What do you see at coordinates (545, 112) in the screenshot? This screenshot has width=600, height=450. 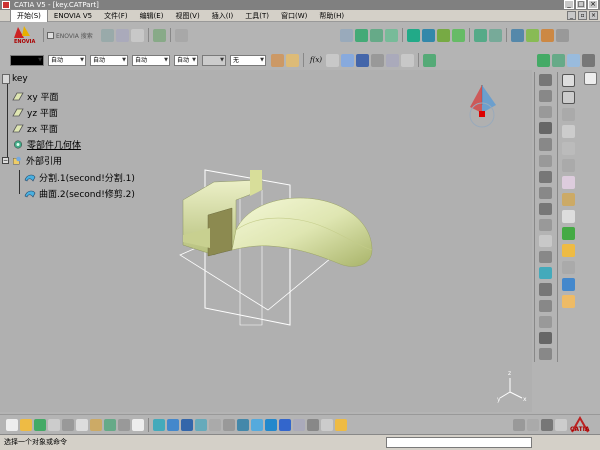 I see `shaft-icon` at bounding box center [545, 112].